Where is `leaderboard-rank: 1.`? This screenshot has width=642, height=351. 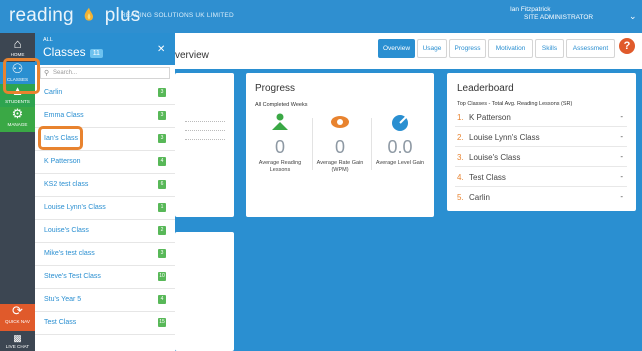 leaderboard-rank: 1. is located at coordinates (460, 117).